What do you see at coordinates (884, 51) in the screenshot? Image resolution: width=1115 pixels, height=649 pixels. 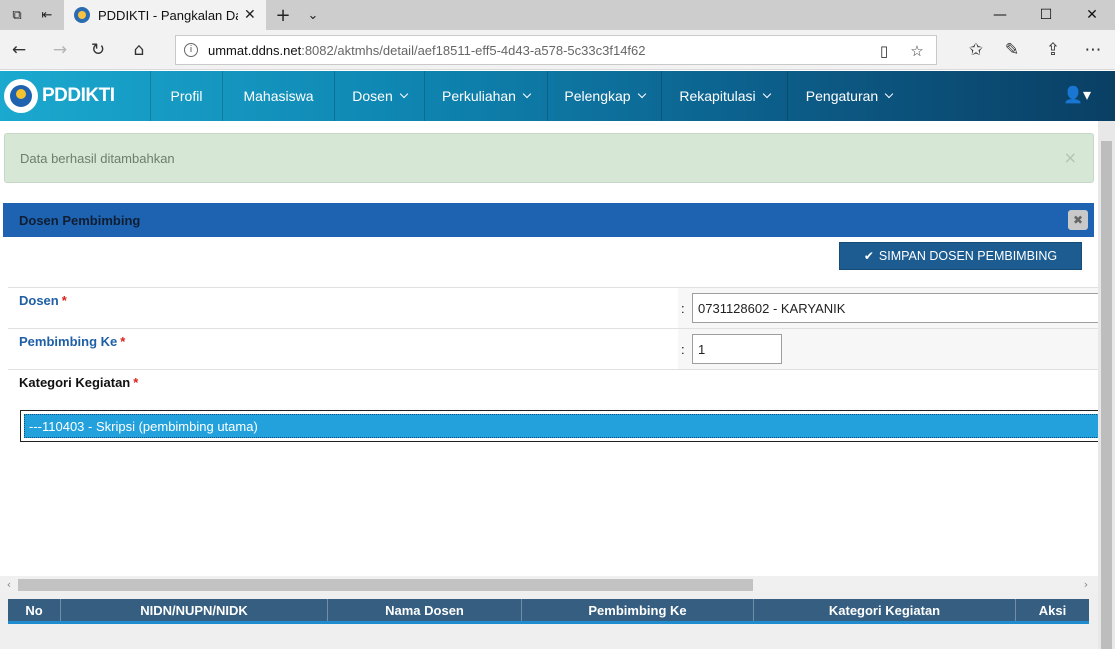 I see `reading-view-icon: ▯` at bounding box center [884, 51].